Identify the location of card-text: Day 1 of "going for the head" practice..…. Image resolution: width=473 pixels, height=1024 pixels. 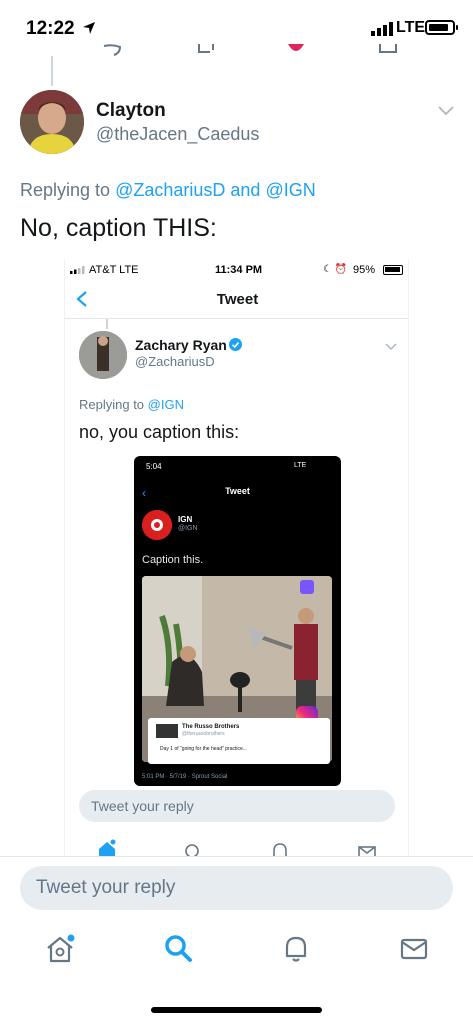
(203, 749).